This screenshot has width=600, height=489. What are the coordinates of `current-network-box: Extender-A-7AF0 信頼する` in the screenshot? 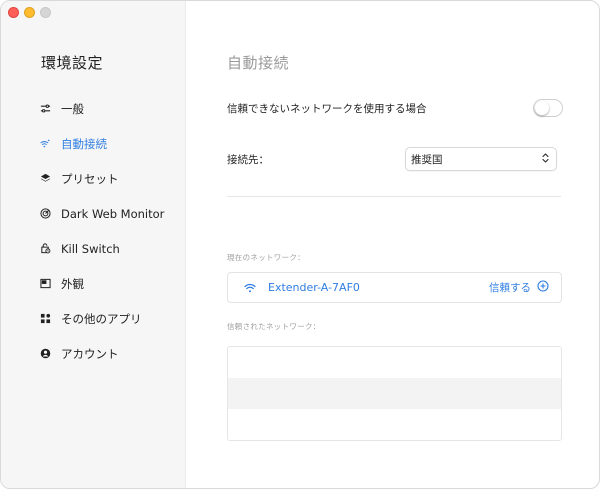 It's located at (394, 287).